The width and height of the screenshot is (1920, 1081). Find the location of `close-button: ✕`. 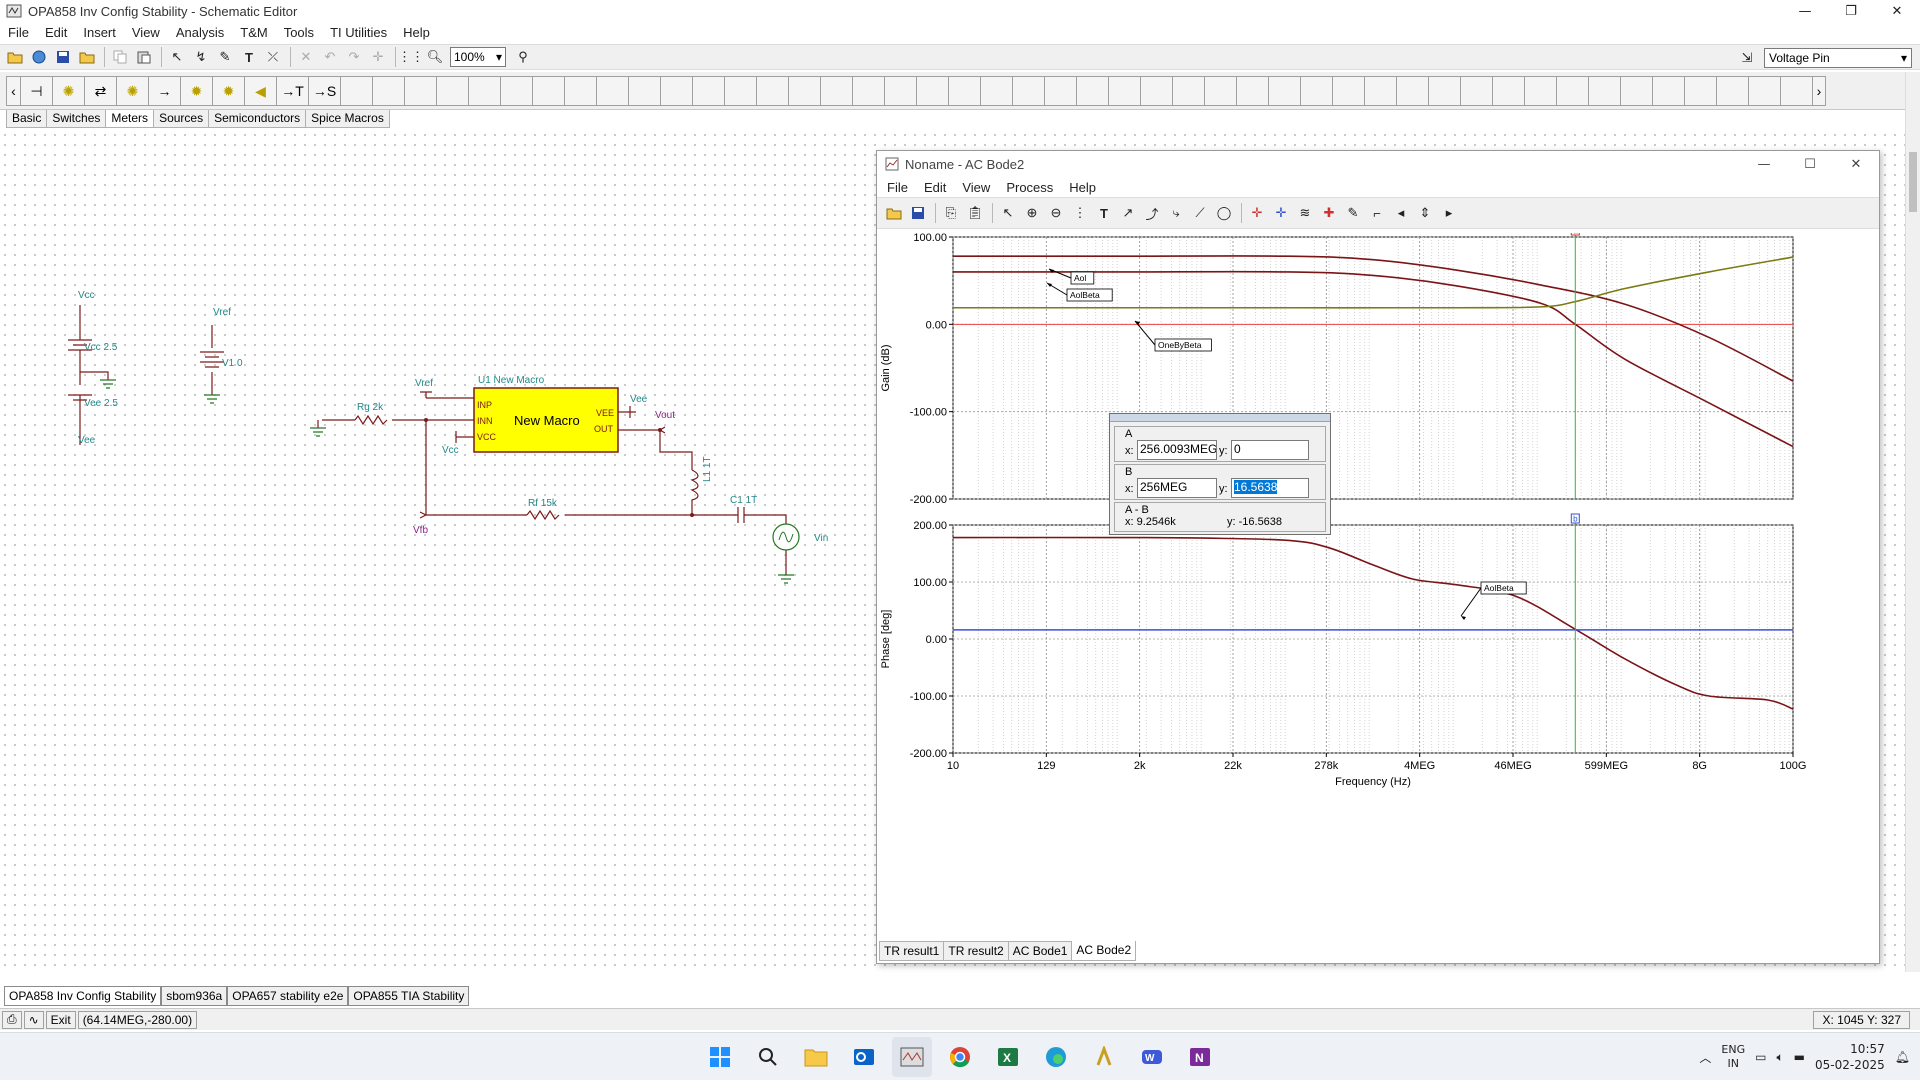

close-button: ✕ is located at coordinates (1897, 11).